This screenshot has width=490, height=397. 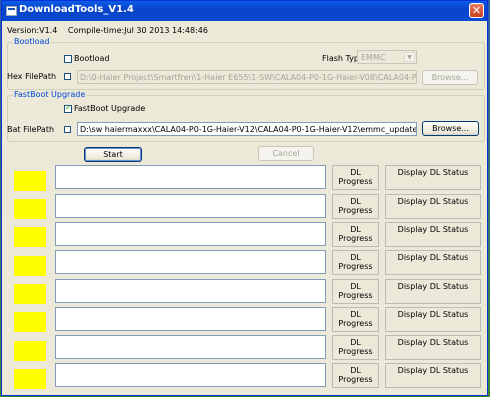 What do you see at coordinates (355, 342) in the screenshot?
I see `row-7-progress-line1: DL` at bounding box center [355, 342].